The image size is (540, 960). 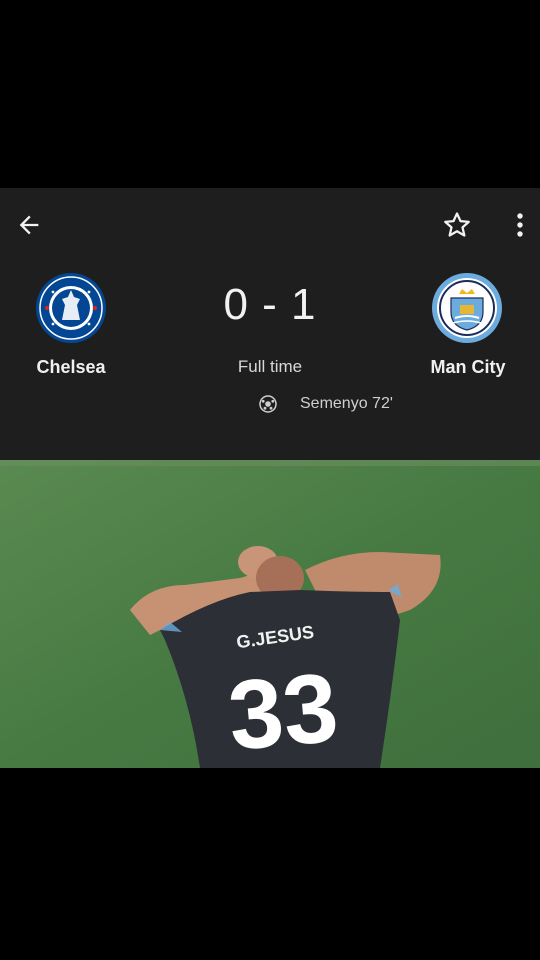 What do you see at coordinates (467, 308) in the screenshot?
I see `man-city-crest-icon` at bounding box center [467, 308].